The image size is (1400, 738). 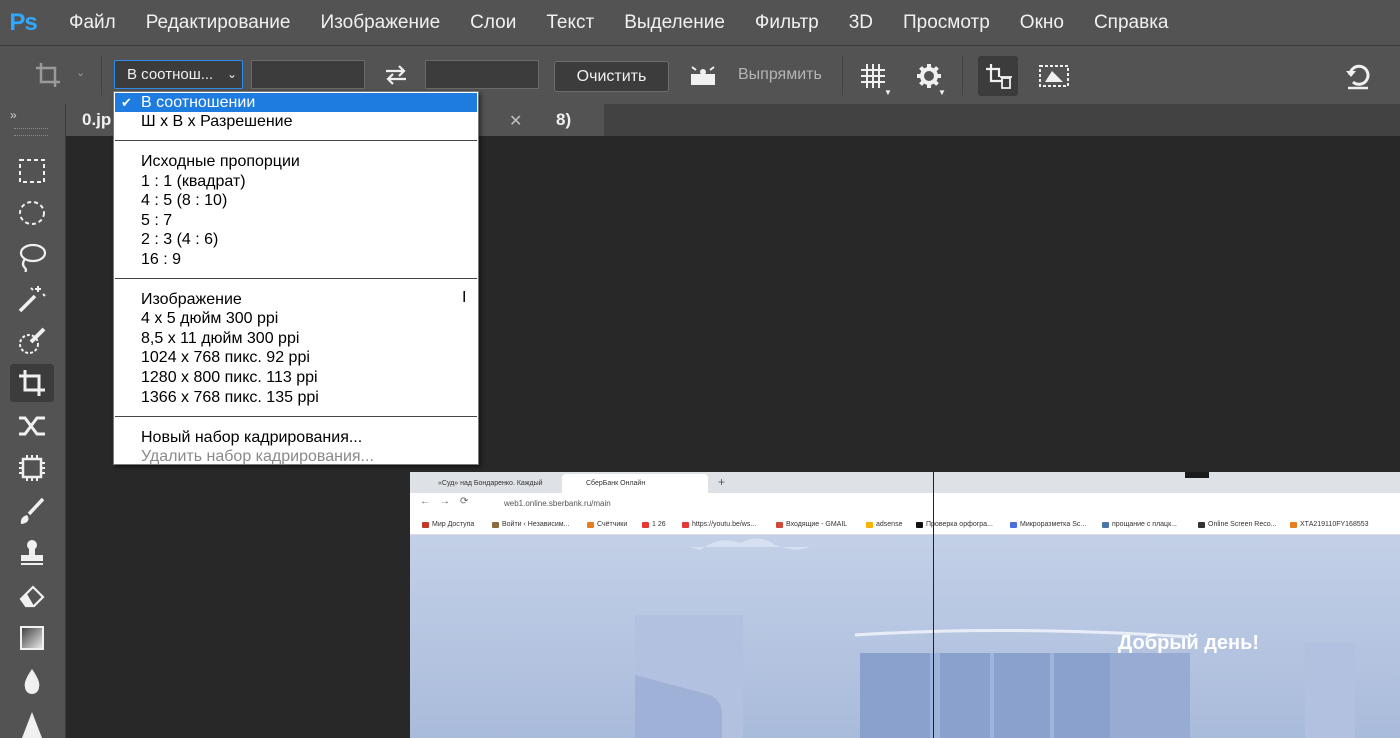 I want to click on image-bookmark: Мир Доступа, so click(x=448, y=525).